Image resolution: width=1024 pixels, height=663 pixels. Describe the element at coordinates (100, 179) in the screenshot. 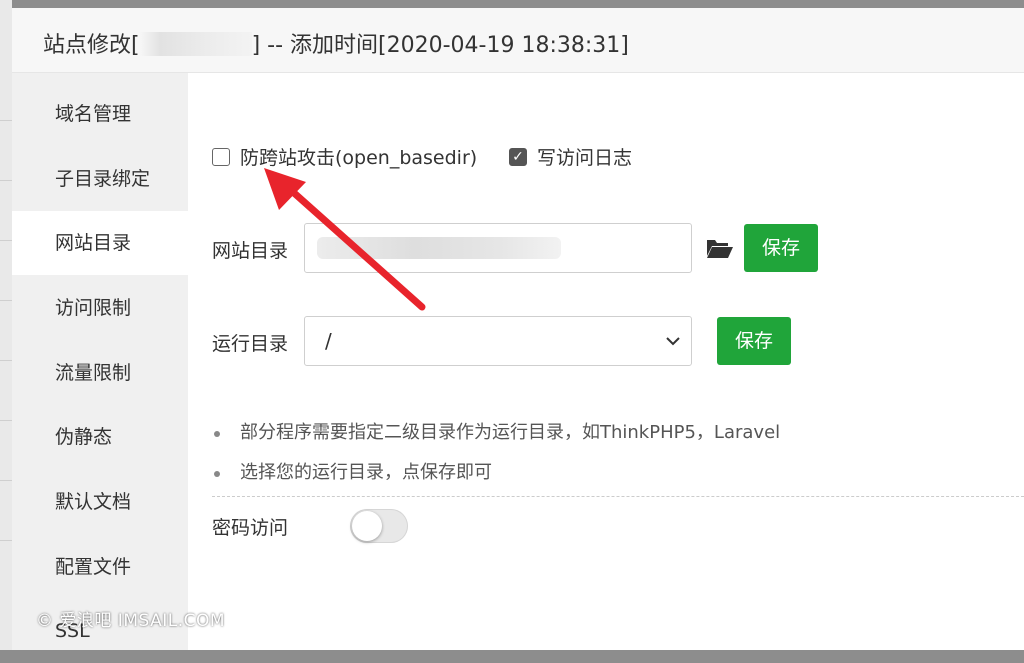

I see `sidebar-item-subdir-binding: 子目录绑定` at that location.